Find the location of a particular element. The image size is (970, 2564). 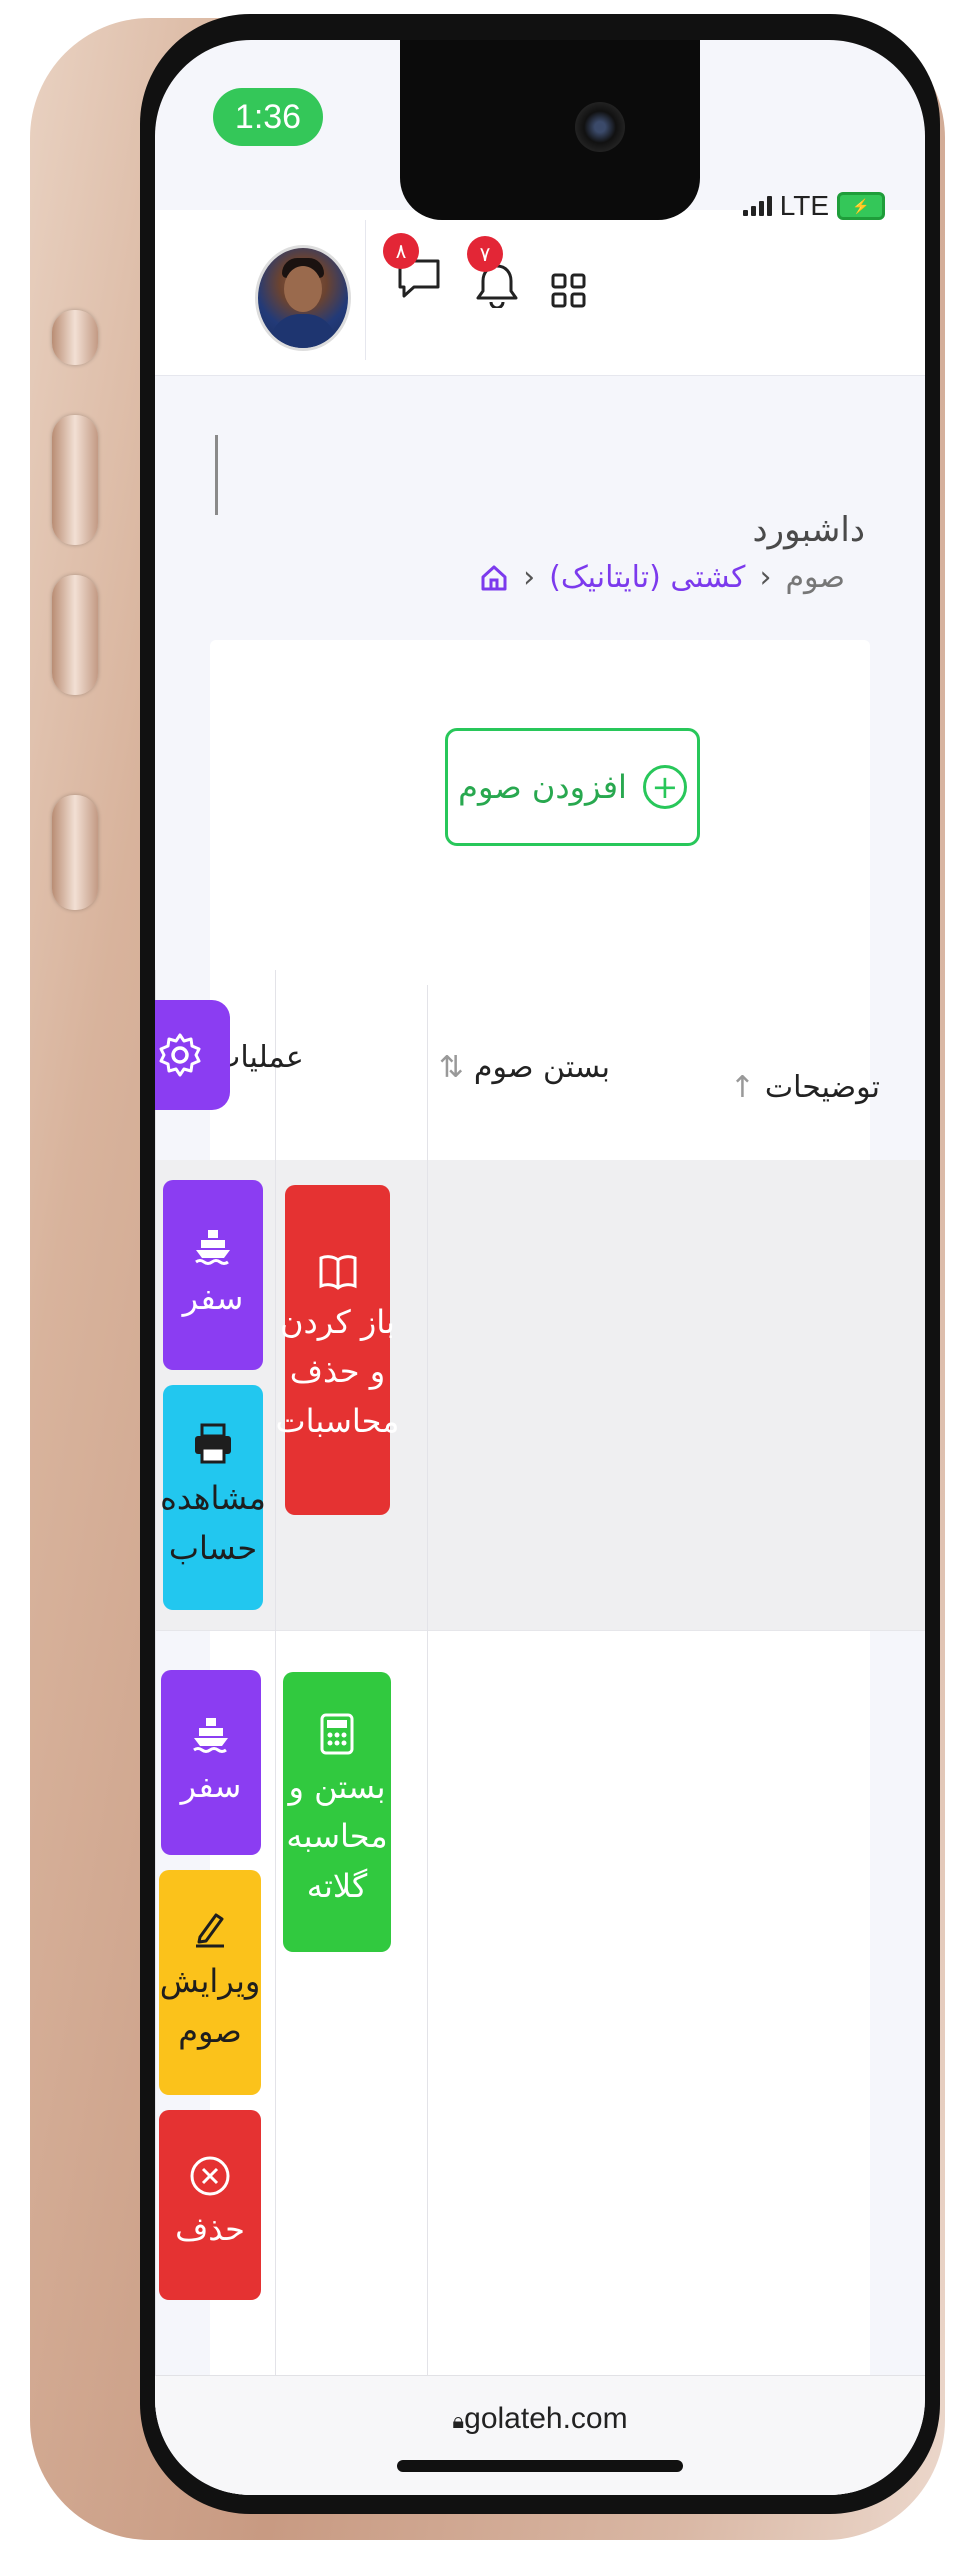

silent-switch is located at coordinates (75, 337).